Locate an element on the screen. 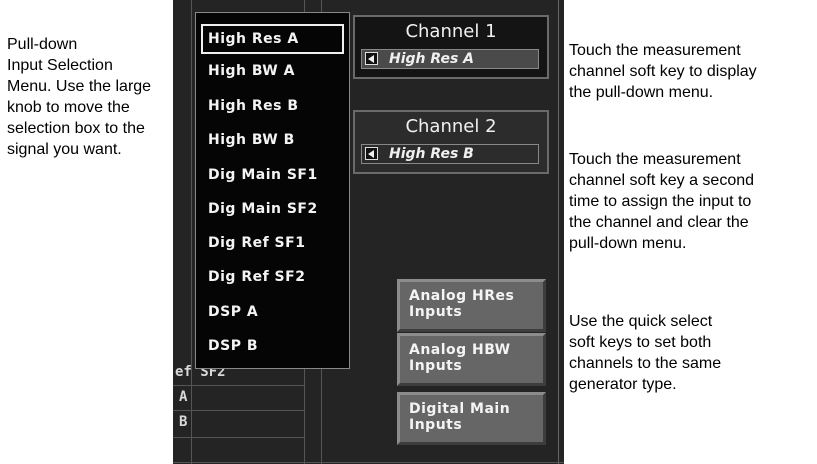 The height and width of the screenshot is (464, 817). analog-hres-inputs-button: Analog HRes Inputs is located at coordinates (471, 305).